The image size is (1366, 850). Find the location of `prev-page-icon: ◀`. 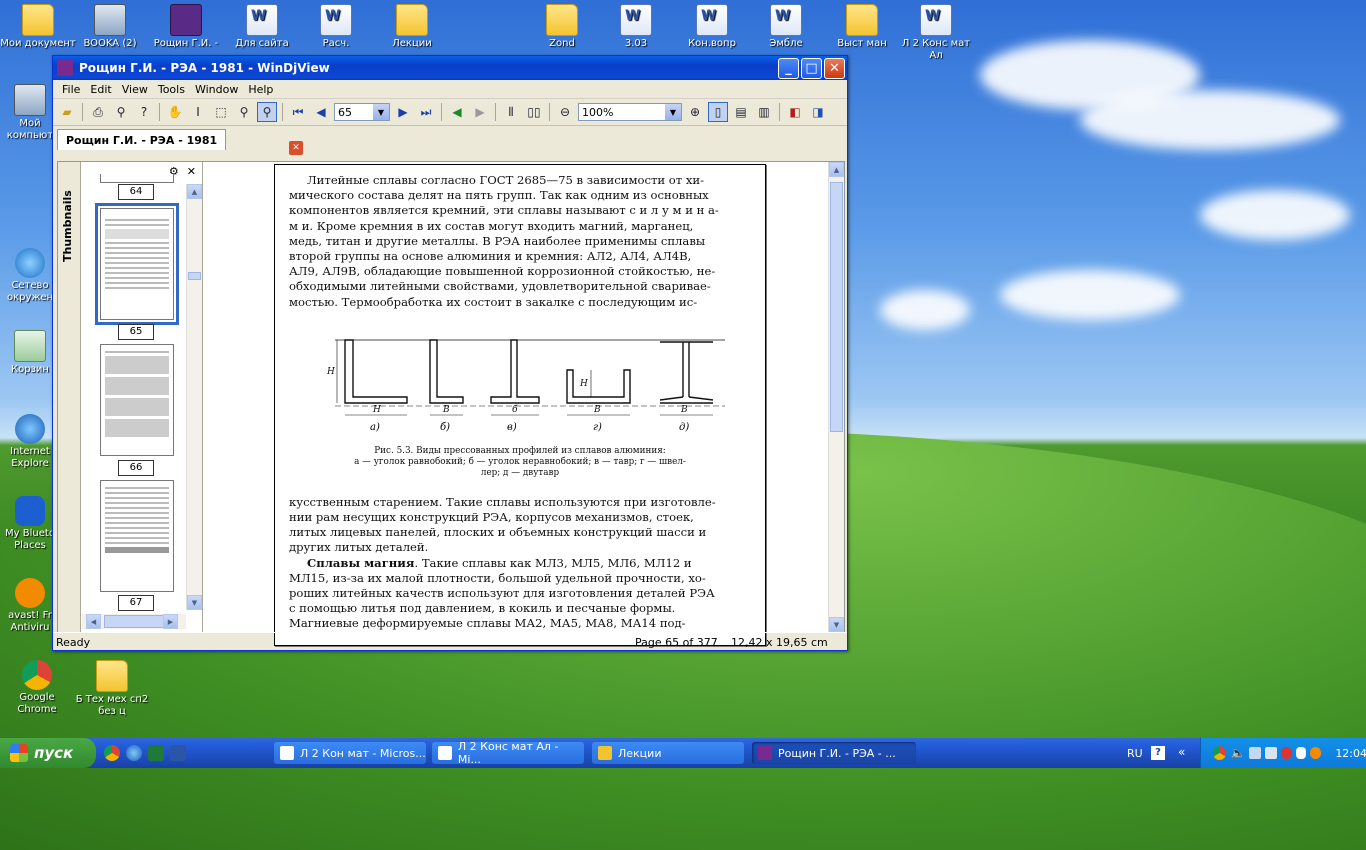

prev-page-icon: ◀ is located at coordinates (321, 112).